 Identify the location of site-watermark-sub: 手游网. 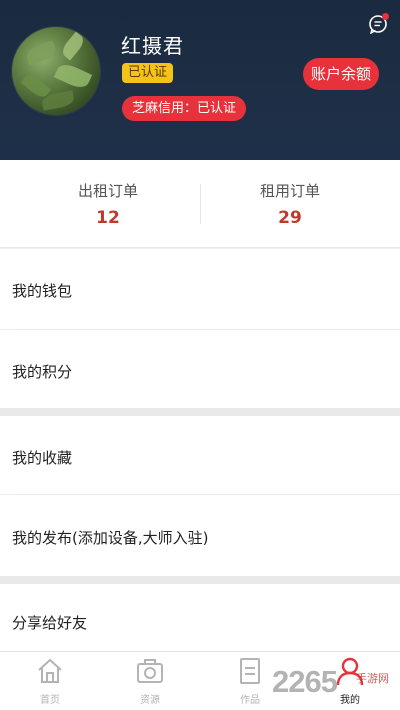
(372, 678).